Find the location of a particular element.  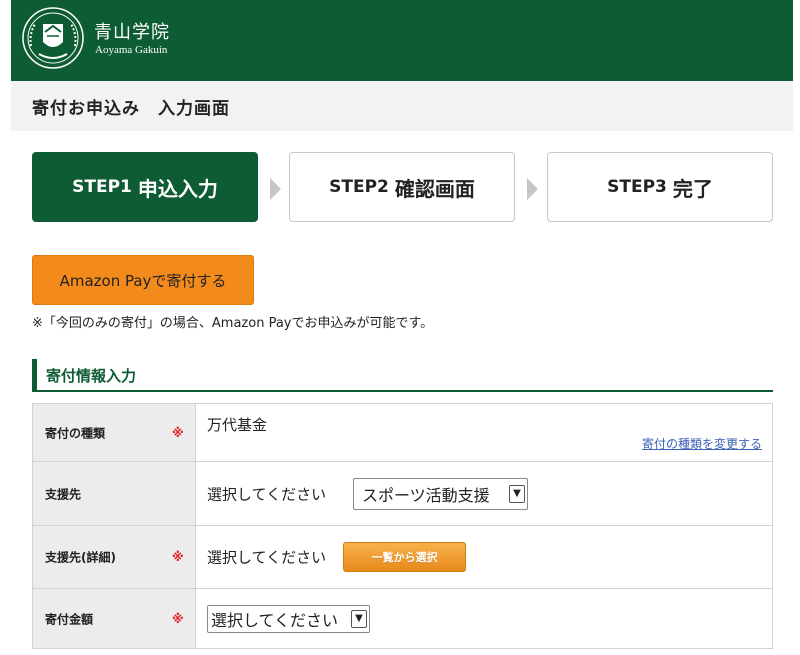

label-cell: 寄付金額 ※ is located at coordinates (114, 618).